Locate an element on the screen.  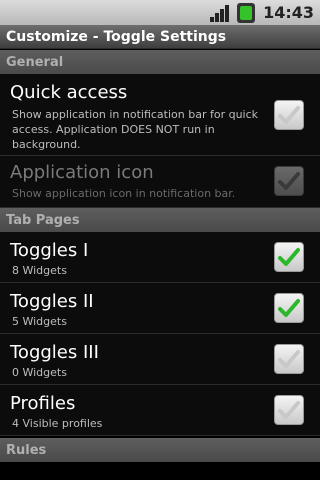
setting-summary: 0 Widgets is located at coordinates (39, 372).